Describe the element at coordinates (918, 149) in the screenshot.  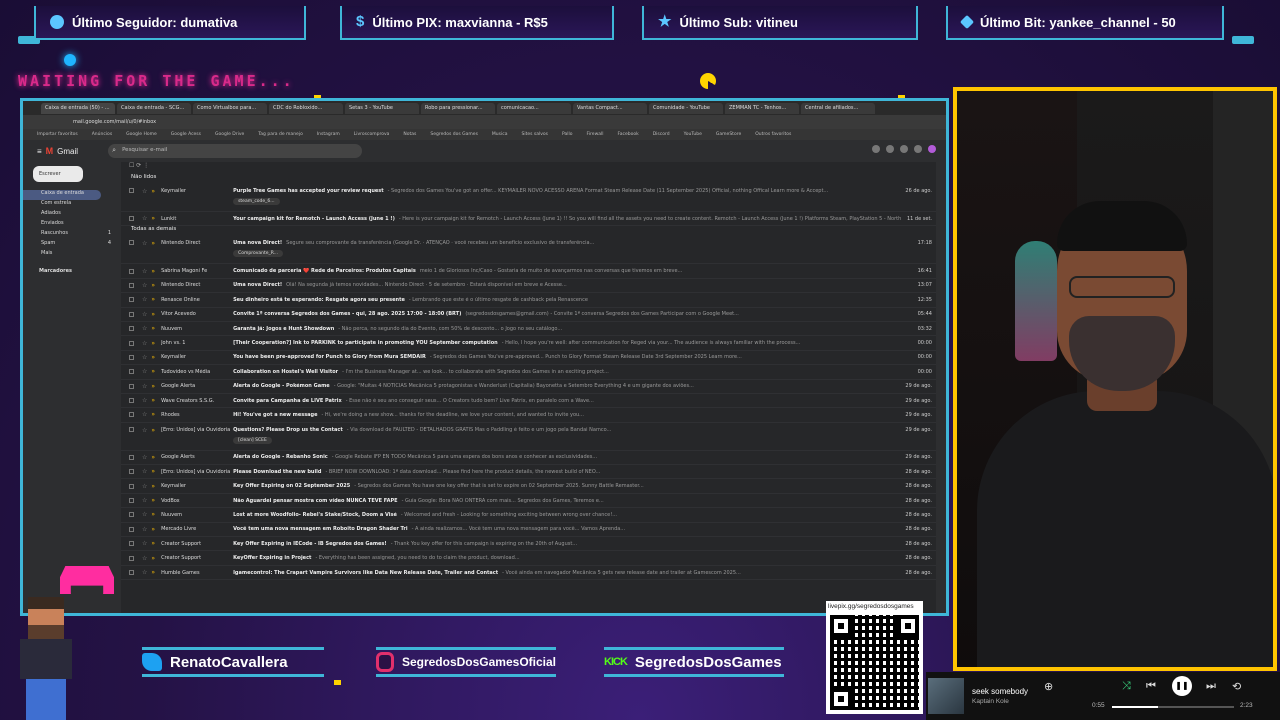
I see `apps-icon` at that location.